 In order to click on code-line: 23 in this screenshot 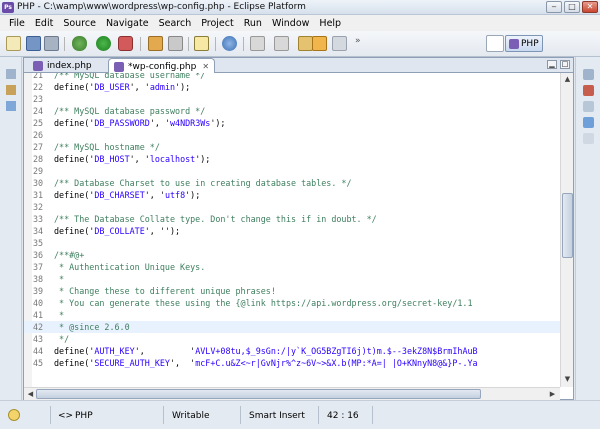, I will do `click(292, 99)`.